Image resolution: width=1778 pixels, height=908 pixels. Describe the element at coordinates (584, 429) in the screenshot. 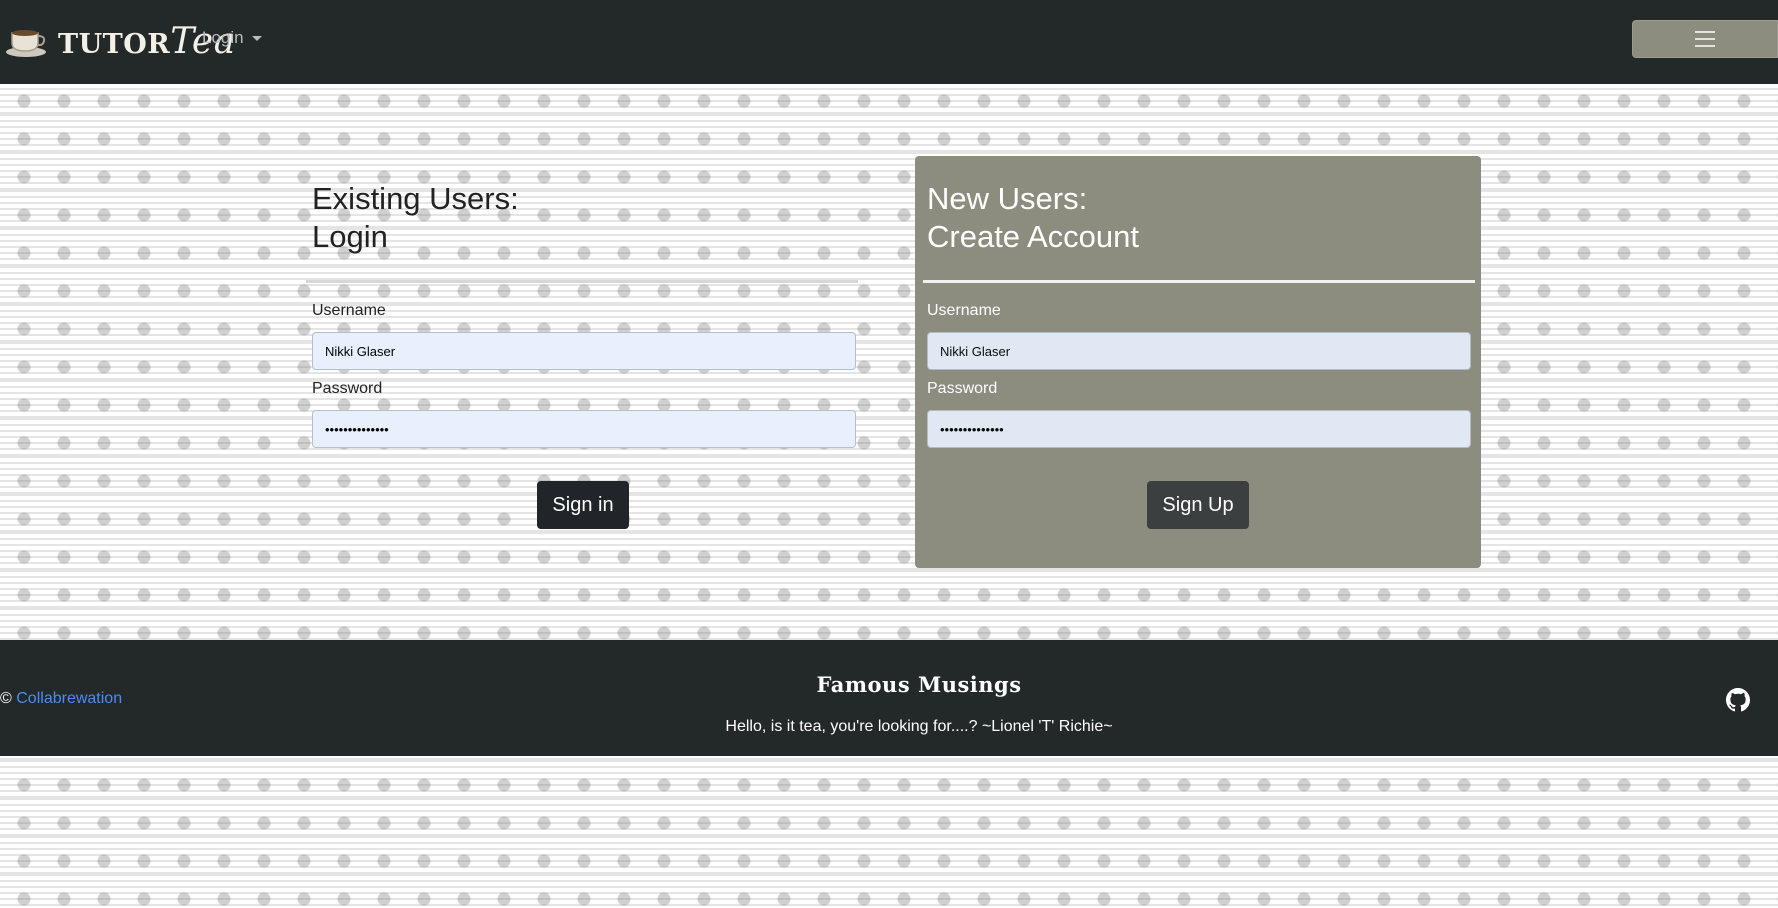

I see `login-password-input` at that location.